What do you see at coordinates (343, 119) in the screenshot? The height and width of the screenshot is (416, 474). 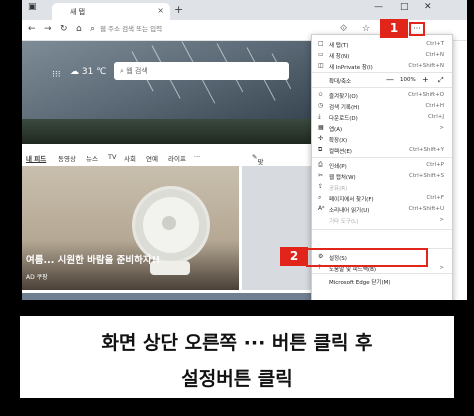 I see `menu-item-label: 다운로드(D)` at bounding box center [343, 119].